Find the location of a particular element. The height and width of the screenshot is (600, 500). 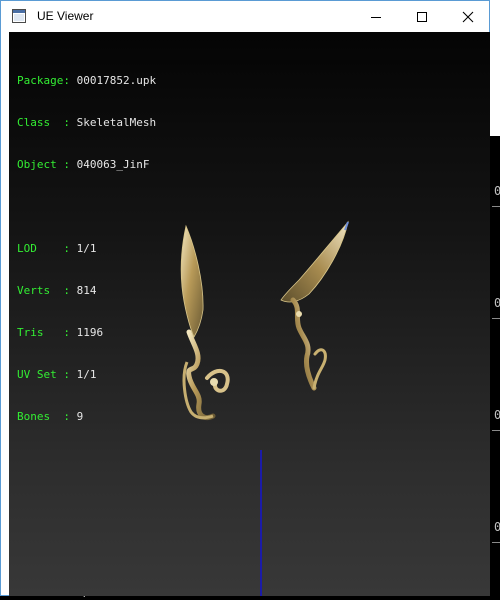

app-window-icon is located at coordinates (19, 16).